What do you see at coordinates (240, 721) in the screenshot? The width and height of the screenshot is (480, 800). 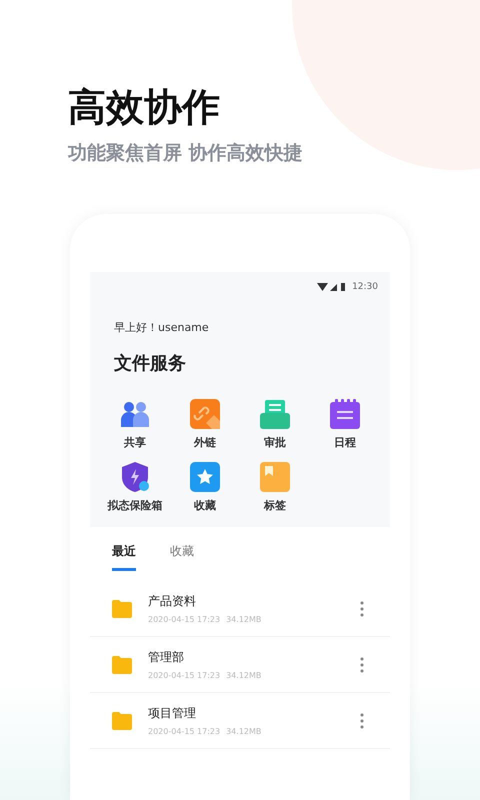 I see `file-row: 项目管理 2020-04-15 17:23 34.12MB` at bounding box center [240, 721].